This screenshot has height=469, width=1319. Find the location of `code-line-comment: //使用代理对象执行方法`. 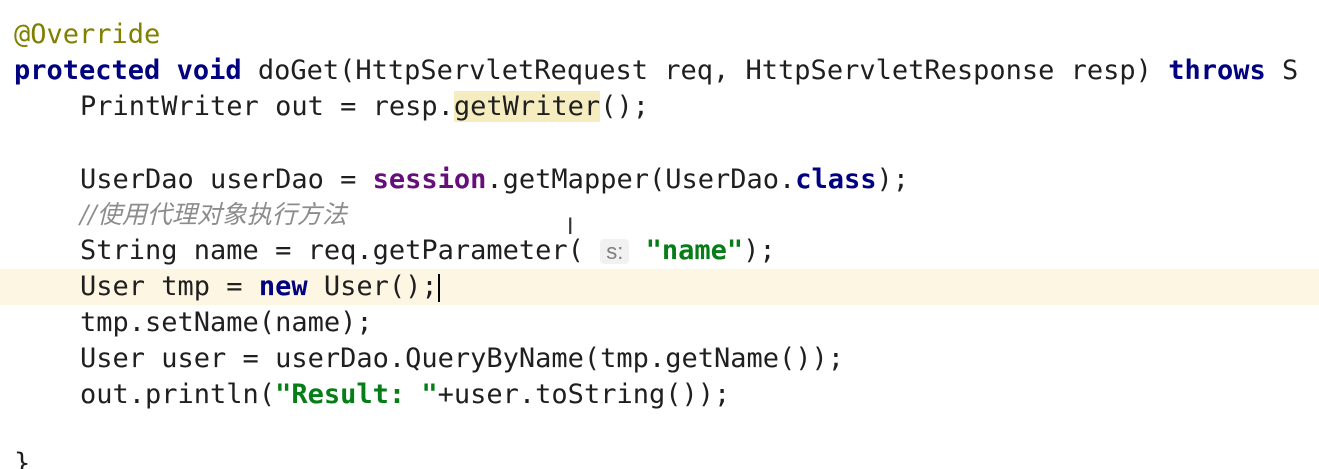

code-line-comment: //使用代理对象执行方法 is located at coordinates (659, 215).